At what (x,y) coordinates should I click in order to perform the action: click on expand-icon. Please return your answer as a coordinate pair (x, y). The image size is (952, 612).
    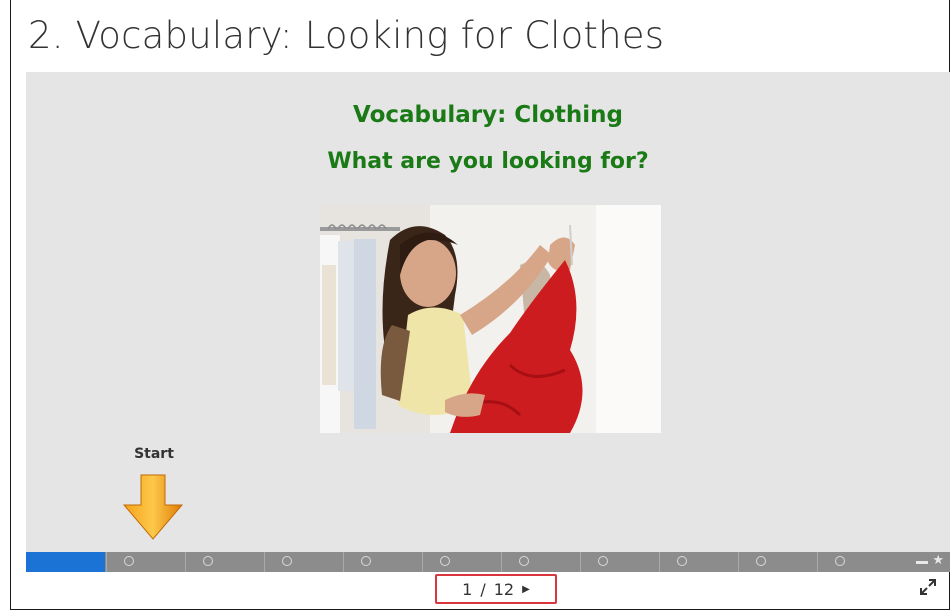
    Looking at the image, I should click on (928, 587).